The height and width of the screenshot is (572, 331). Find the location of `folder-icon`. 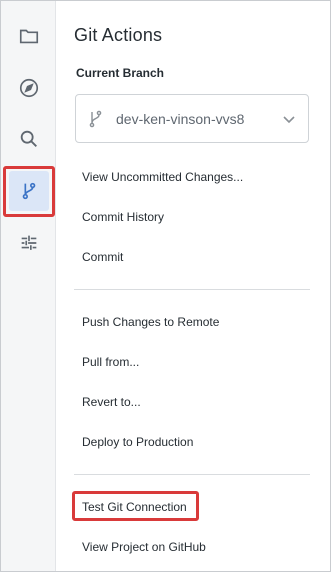

folder-icon is located at coordinates (29, 36).